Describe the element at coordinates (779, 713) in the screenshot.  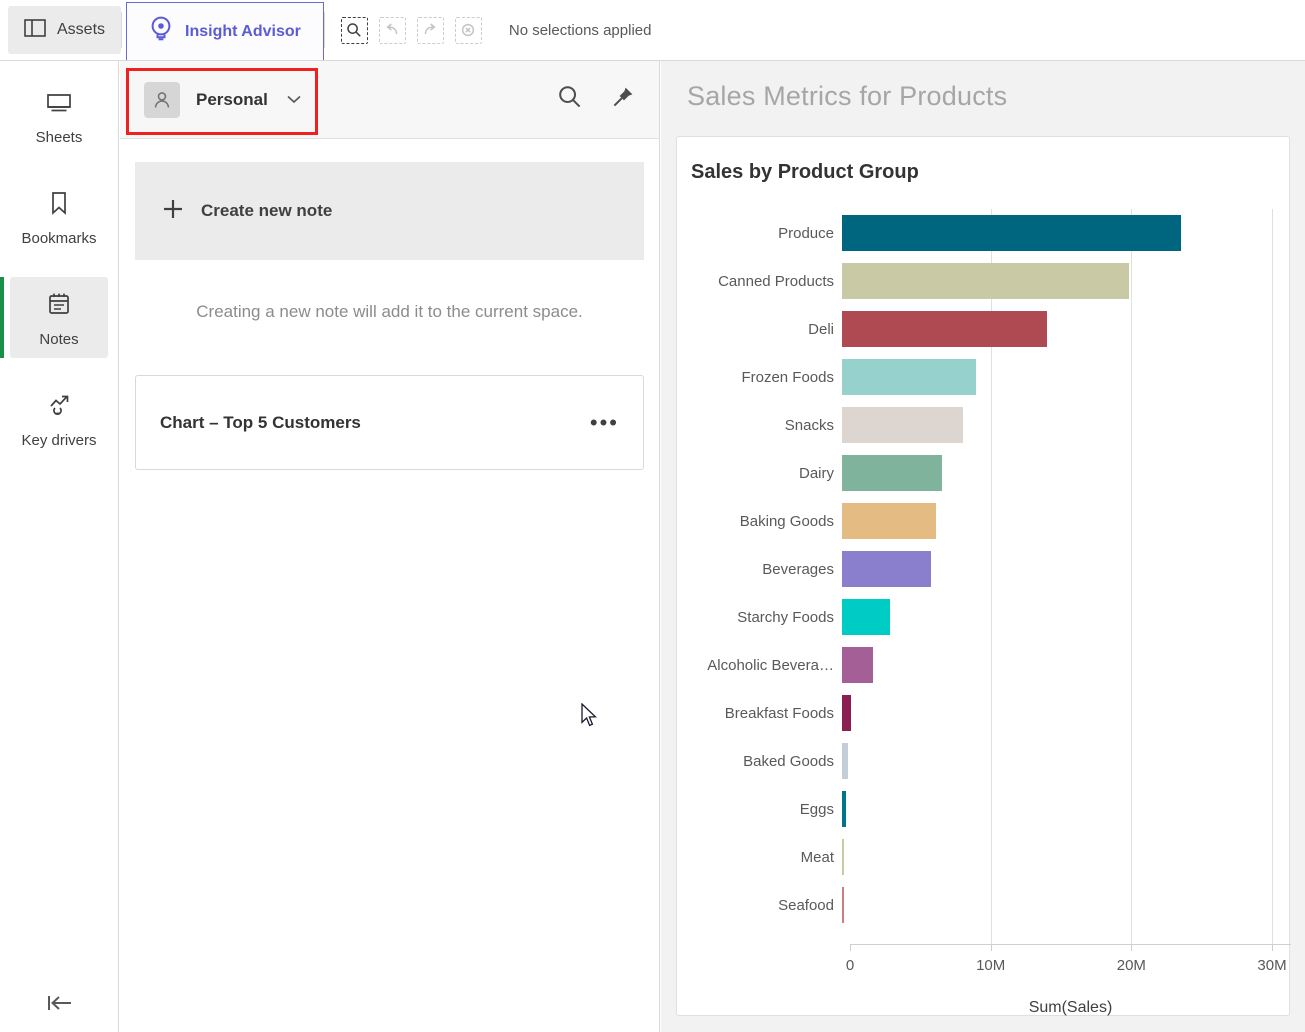
I see `bar-category-label: Breakfast Foods` at that location.